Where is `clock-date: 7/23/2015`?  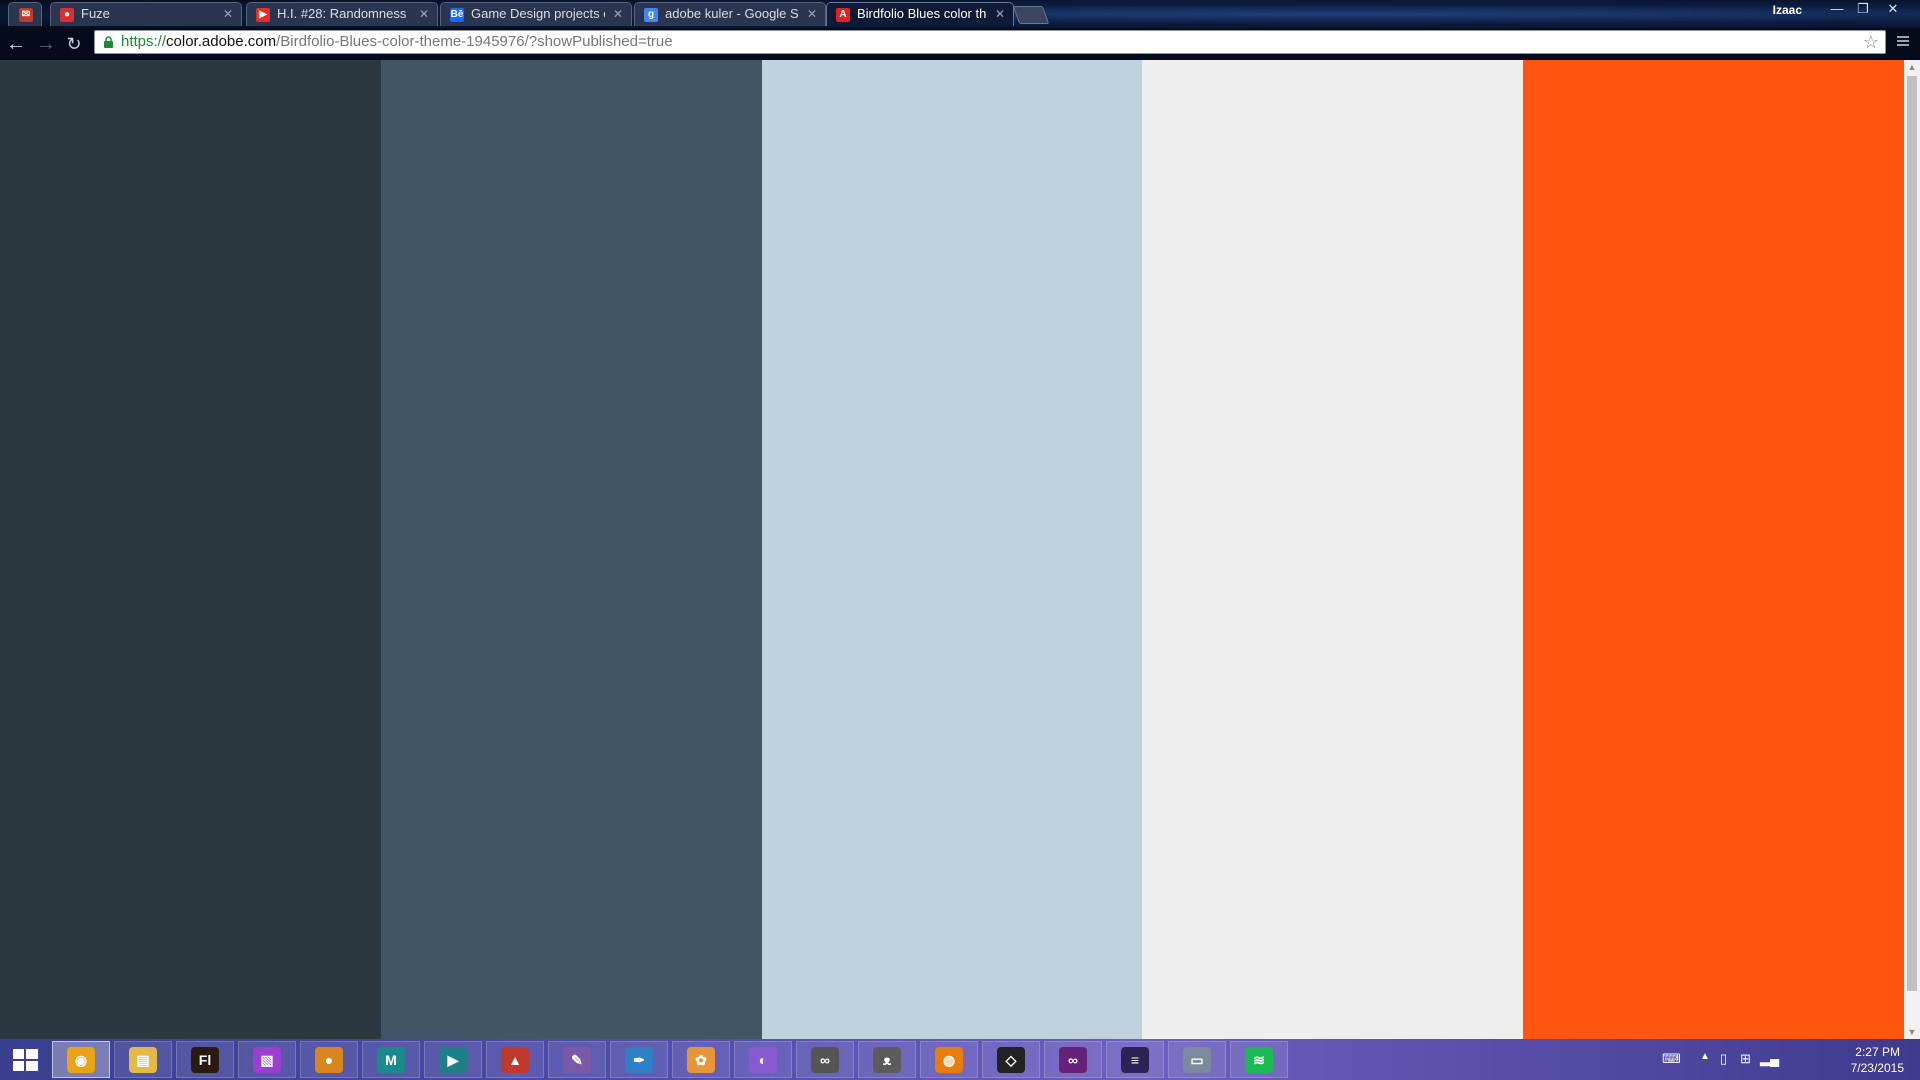
clock-date: 7/23/2015 is located at coordinates (1877, 1068).